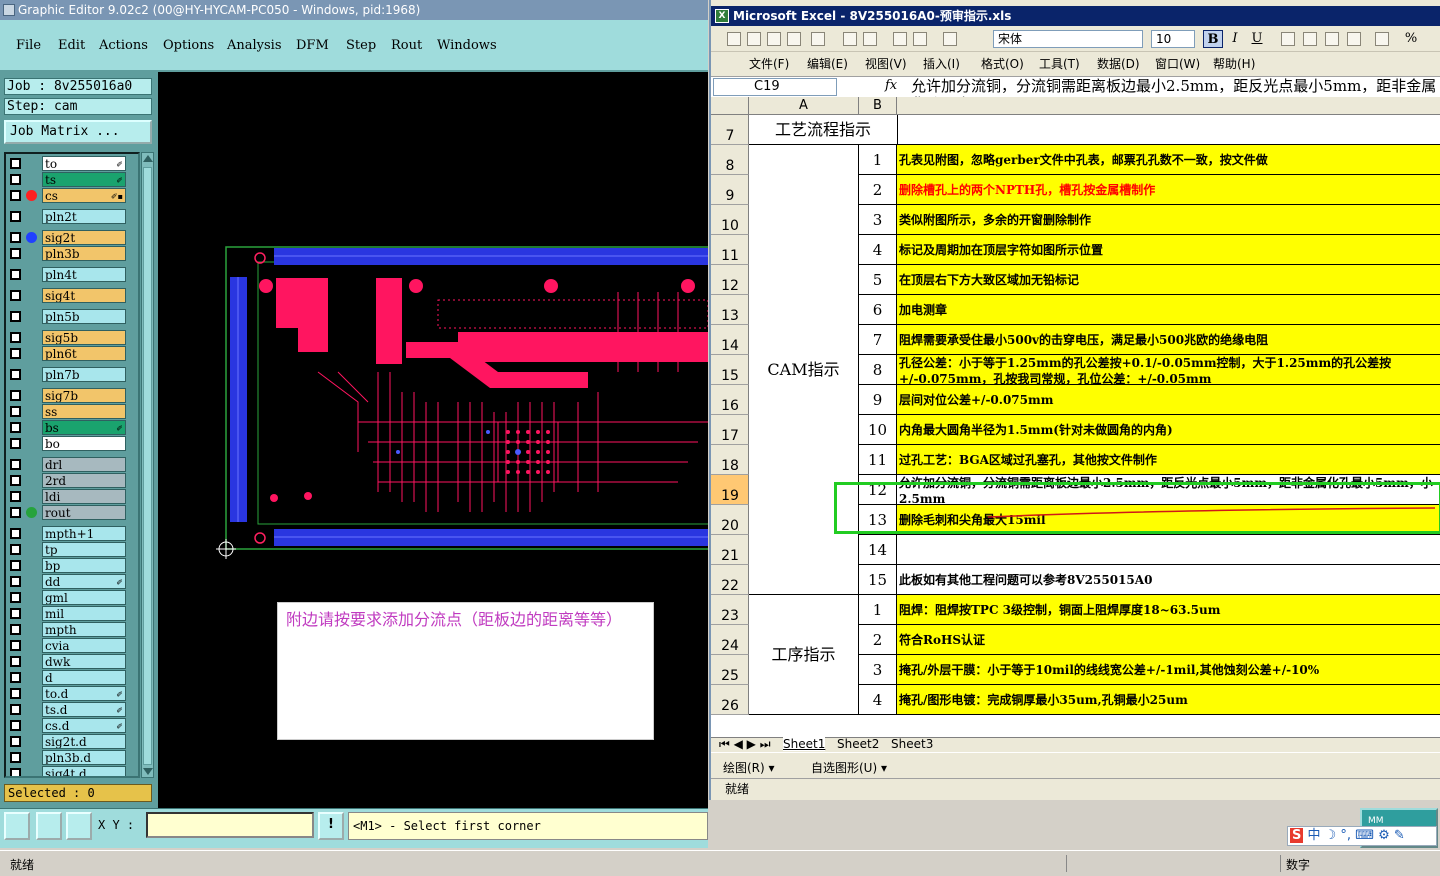  What do you see at coordinates (79, 826) in the screenshot?
I see `grid-tool-icon` at bounding box center [79, 826].